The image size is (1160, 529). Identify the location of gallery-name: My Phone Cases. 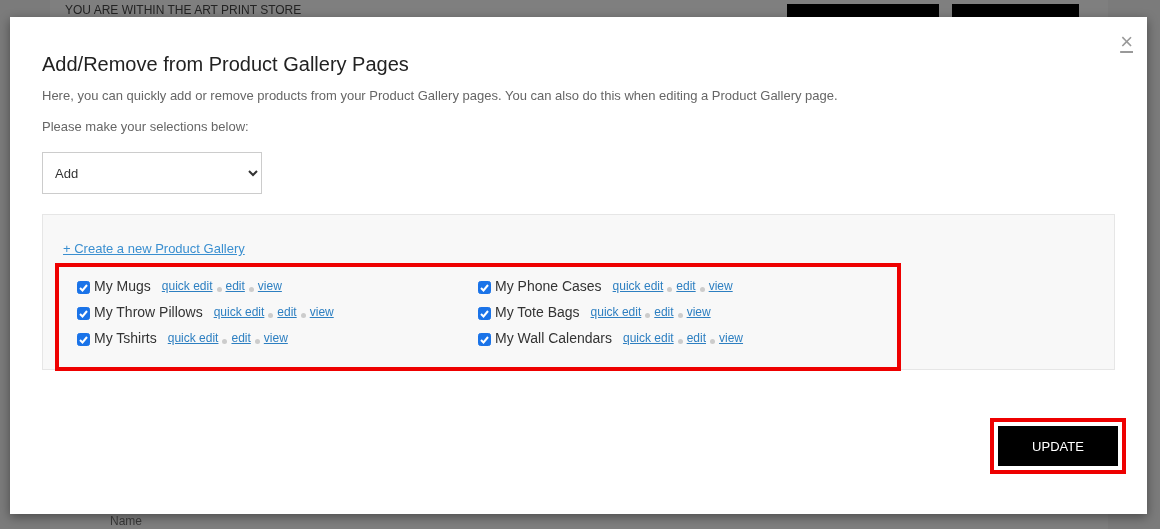
(548, 286).